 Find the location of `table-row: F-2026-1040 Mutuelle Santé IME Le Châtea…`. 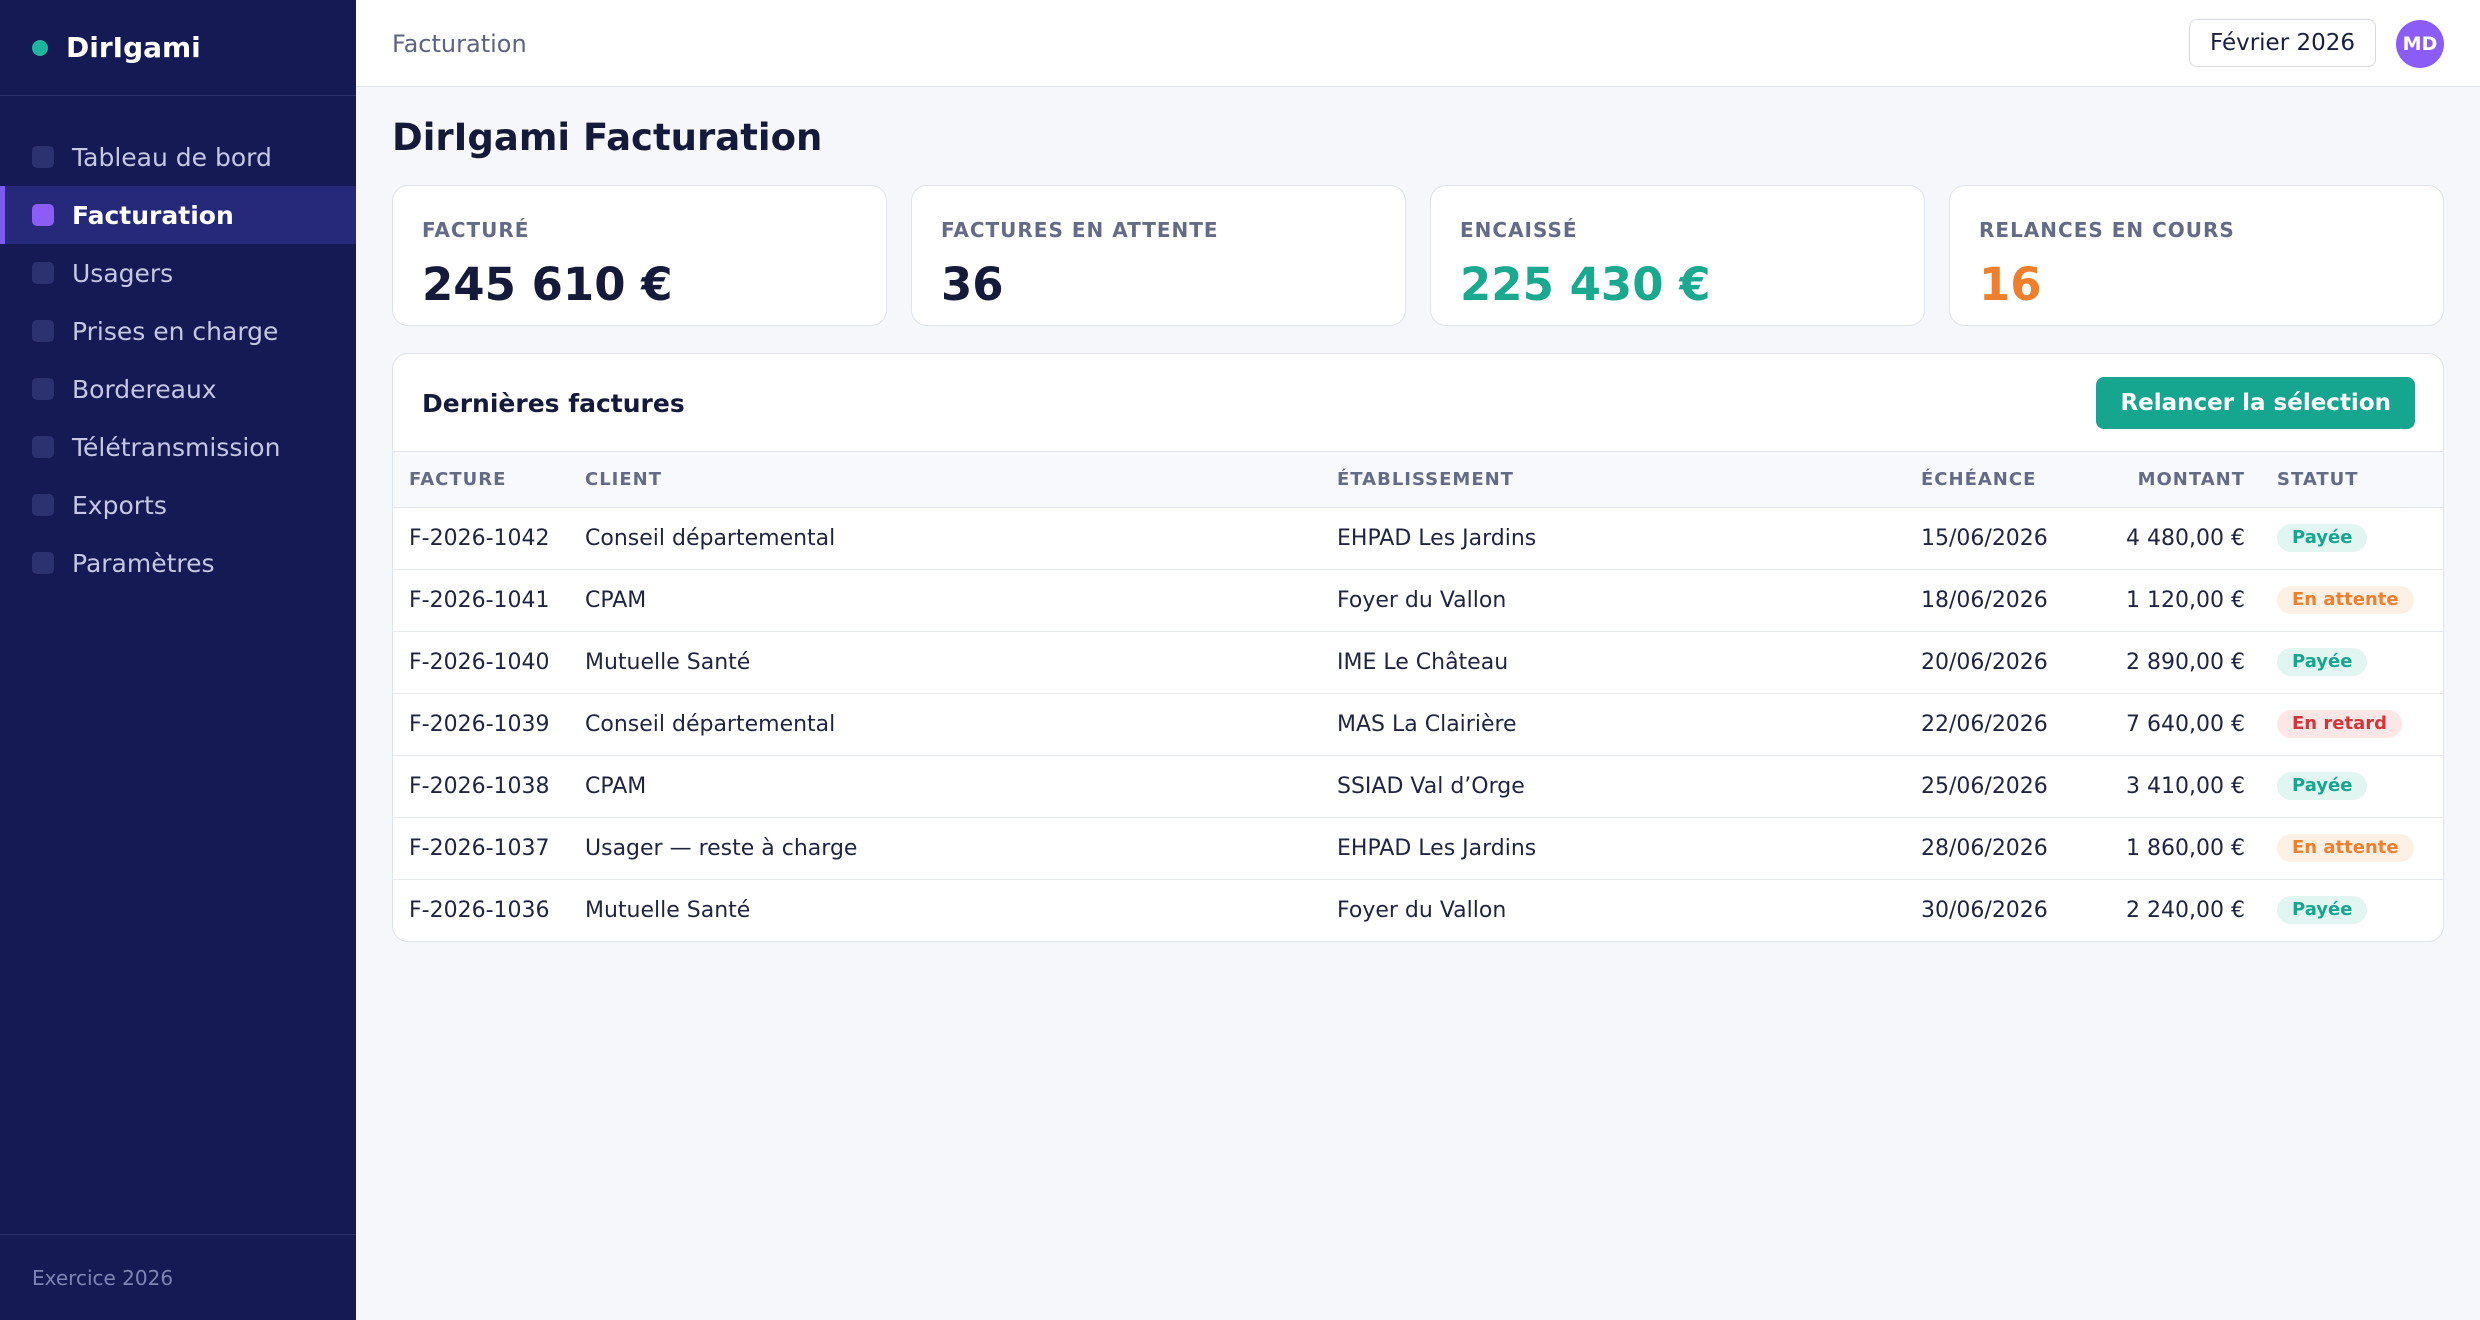

table-row: F-2026-1040 Mutuelle Santé IME Le Châtea… is located at coordinates (1418, 662).